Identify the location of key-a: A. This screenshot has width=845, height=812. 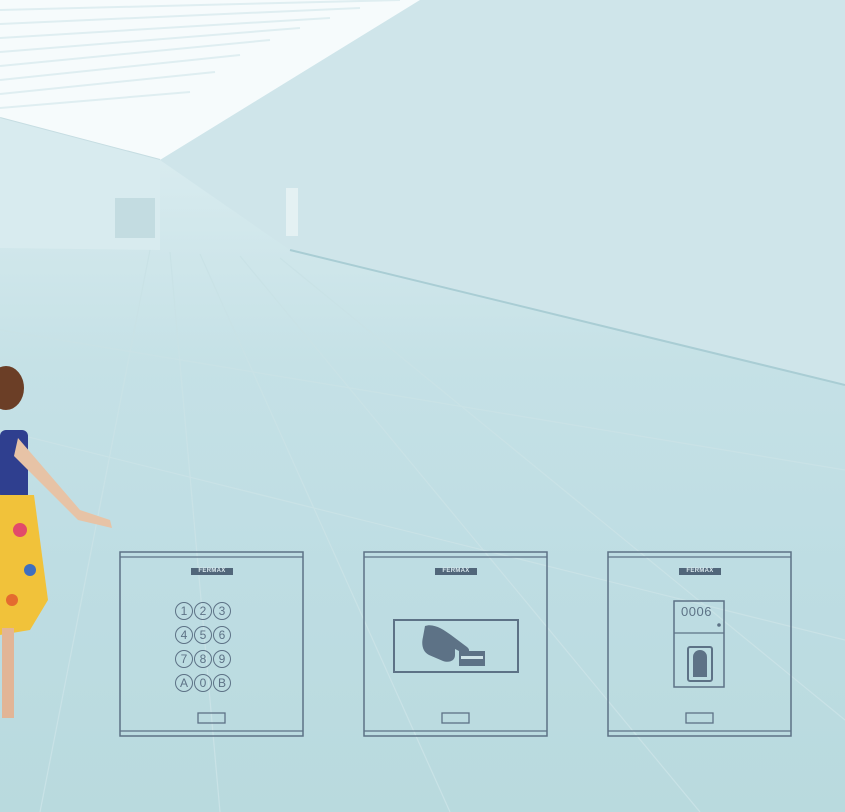
(184, 683).